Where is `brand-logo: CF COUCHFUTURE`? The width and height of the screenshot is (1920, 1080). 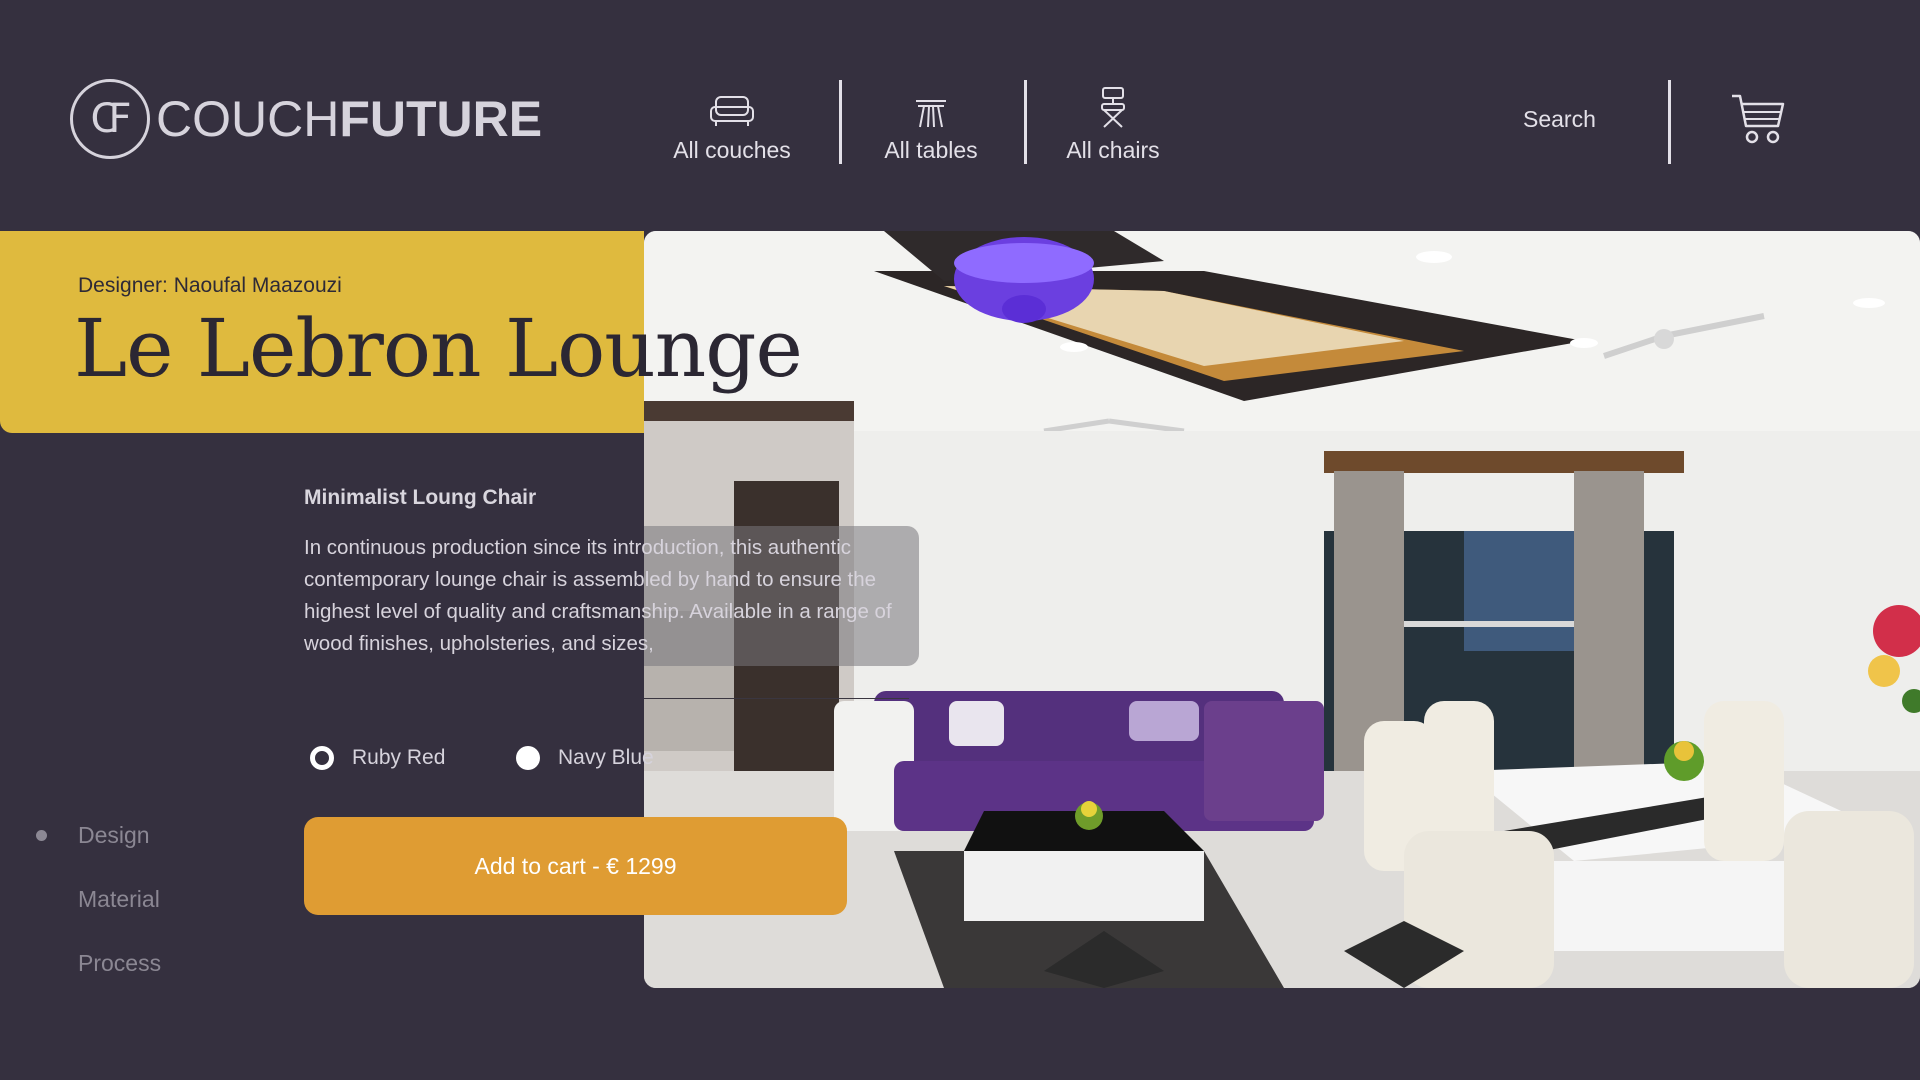
brand-logo: CF COUCHFUTURE is located at coordinates (306, 119).